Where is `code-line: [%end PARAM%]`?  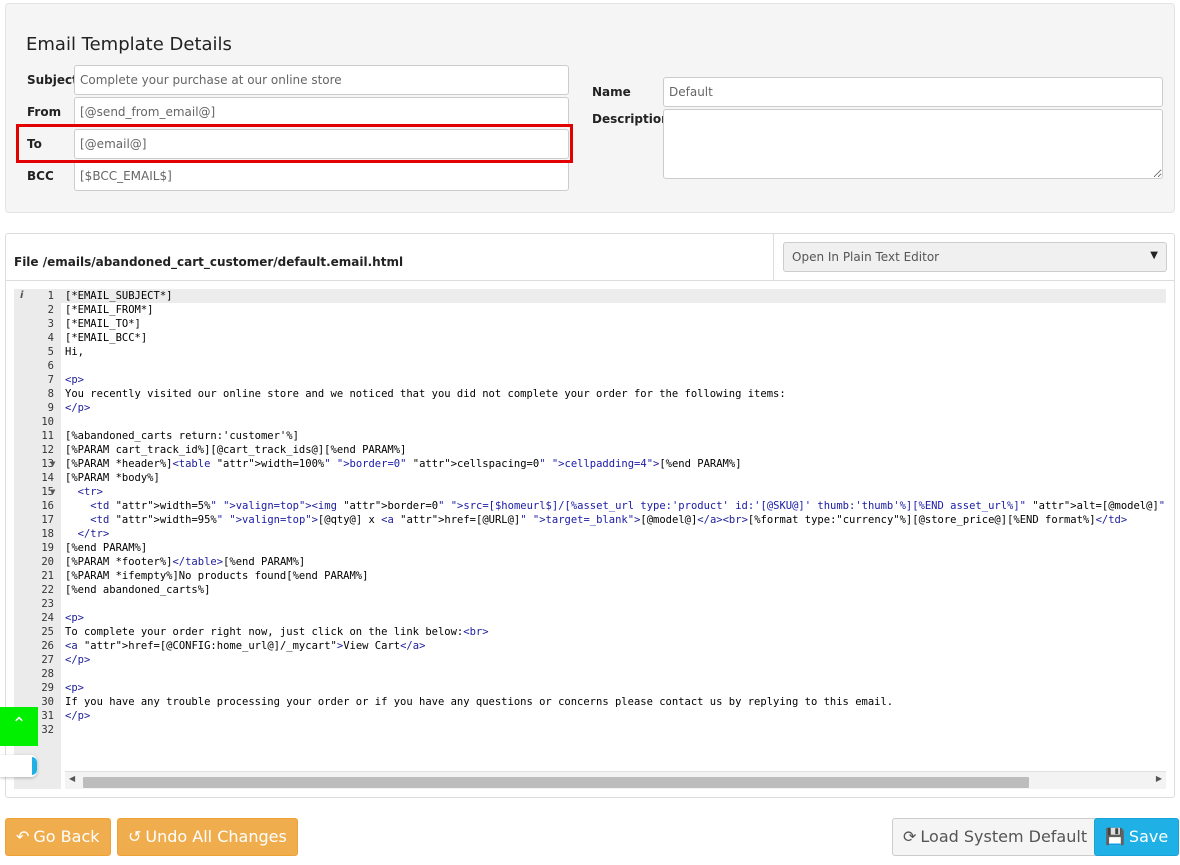
code-line: [%end PARAM%] is located at coordinates (106, 548).